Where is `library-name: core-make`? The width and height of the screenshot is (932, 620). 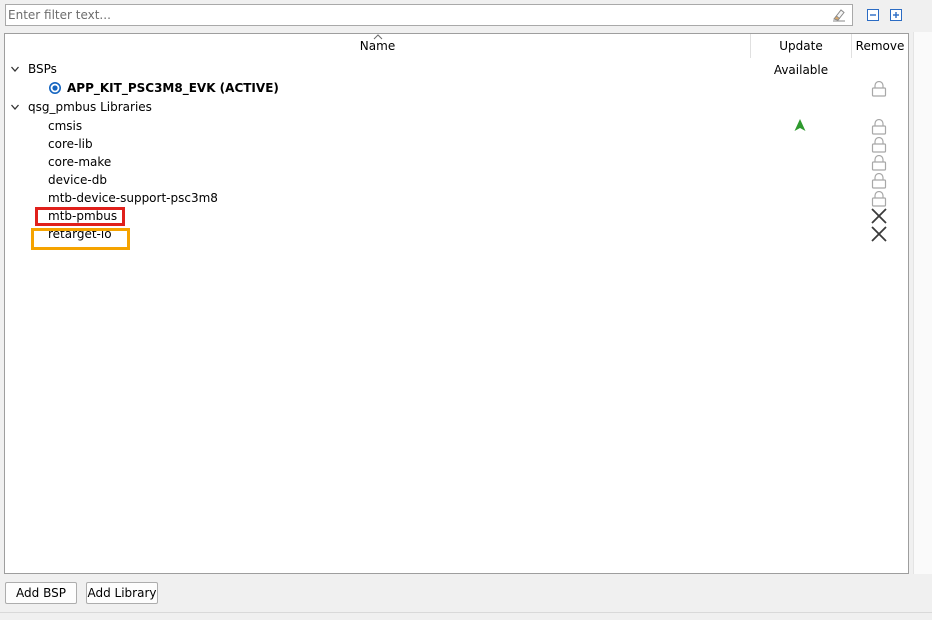
library-name: core-make is located at coordinates (80, 162).